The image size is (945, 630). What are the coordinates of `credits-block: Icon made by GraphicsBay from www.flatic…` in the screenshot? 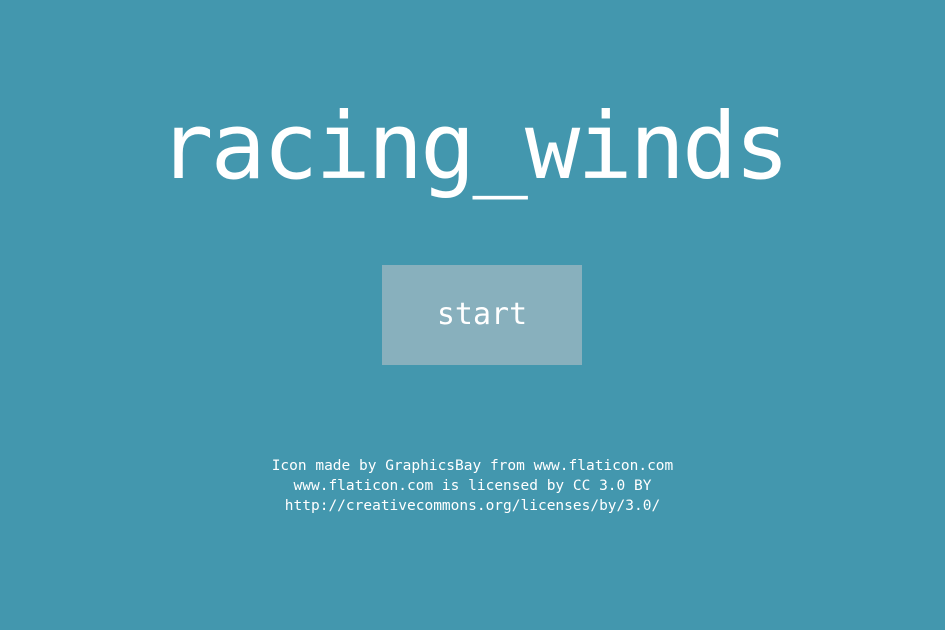 It's located at (472, 486).